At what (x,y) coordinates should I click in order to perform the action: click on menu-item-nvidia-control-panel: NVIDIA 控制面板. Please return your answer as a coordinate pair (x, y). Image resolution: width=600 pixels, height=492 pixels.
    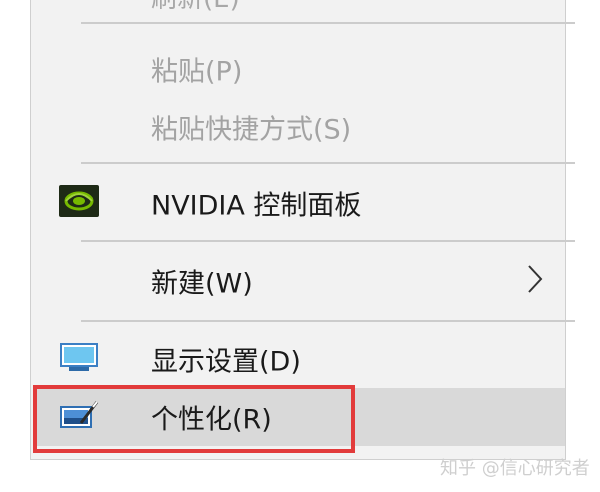
    Looking at the image, I should click on (299, 203).